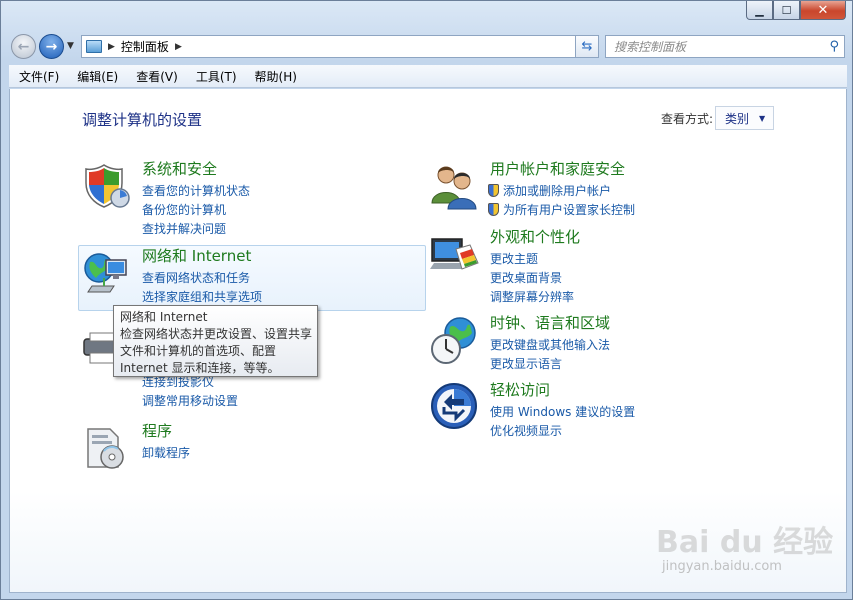 This screenshot has height=600, width=853. Describe the element at coordinates (190, 400) in the screenshot. I see `link-mobility-settings: 调整常用移动设置` at that location.